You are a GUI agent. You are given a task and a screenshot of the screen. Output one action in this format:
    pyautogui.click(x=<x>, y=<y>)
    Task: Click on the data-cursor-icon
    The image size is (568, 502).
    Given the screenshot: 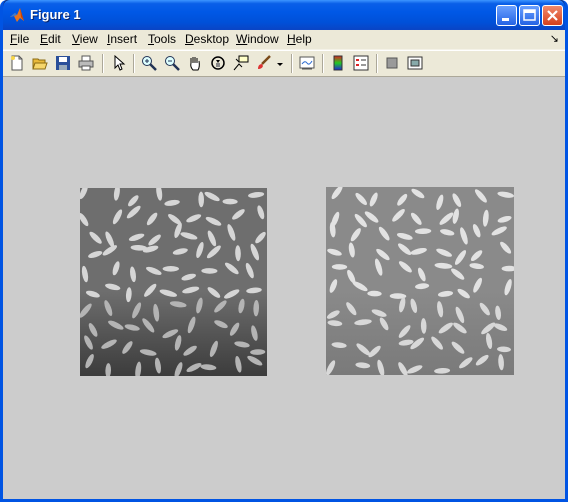 What is the action you would take?
    pyautogui.click(x=241, y=63)
    